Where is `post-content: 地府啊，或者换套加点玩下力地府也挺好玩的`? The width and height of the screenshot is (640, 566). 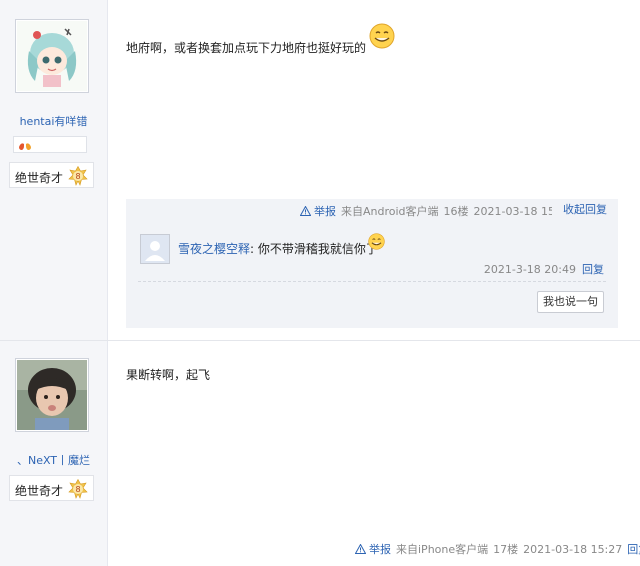 post-content: 地府啊，或者换套加点玩下力地府也挺好玩的 is located at coordinates (246, 48).